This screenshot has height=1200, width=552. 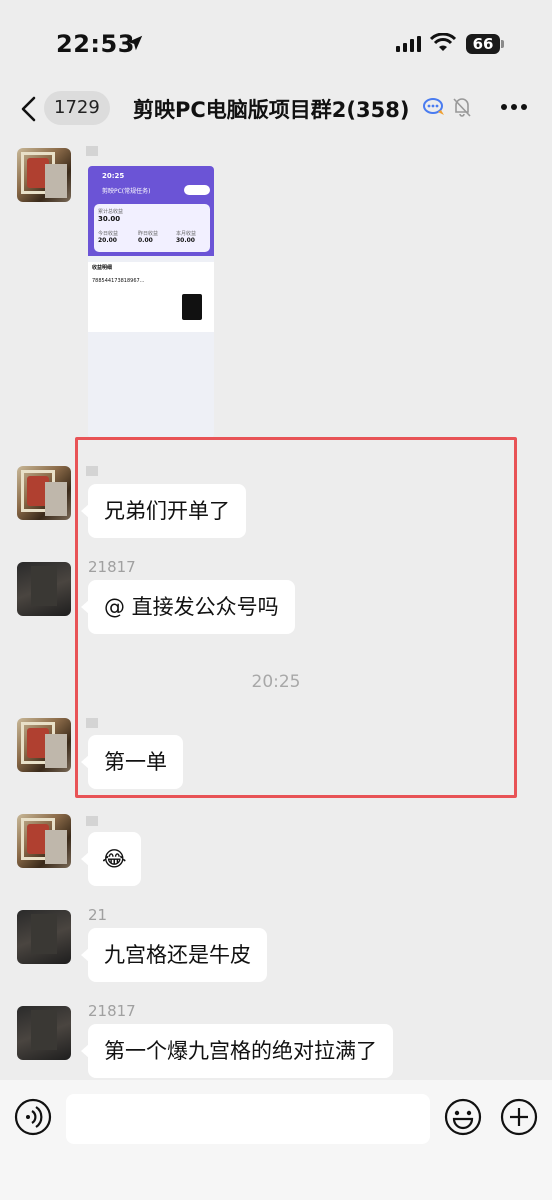 I want to click on preview-list-title: 收益明细, so click(x=102, y=268).